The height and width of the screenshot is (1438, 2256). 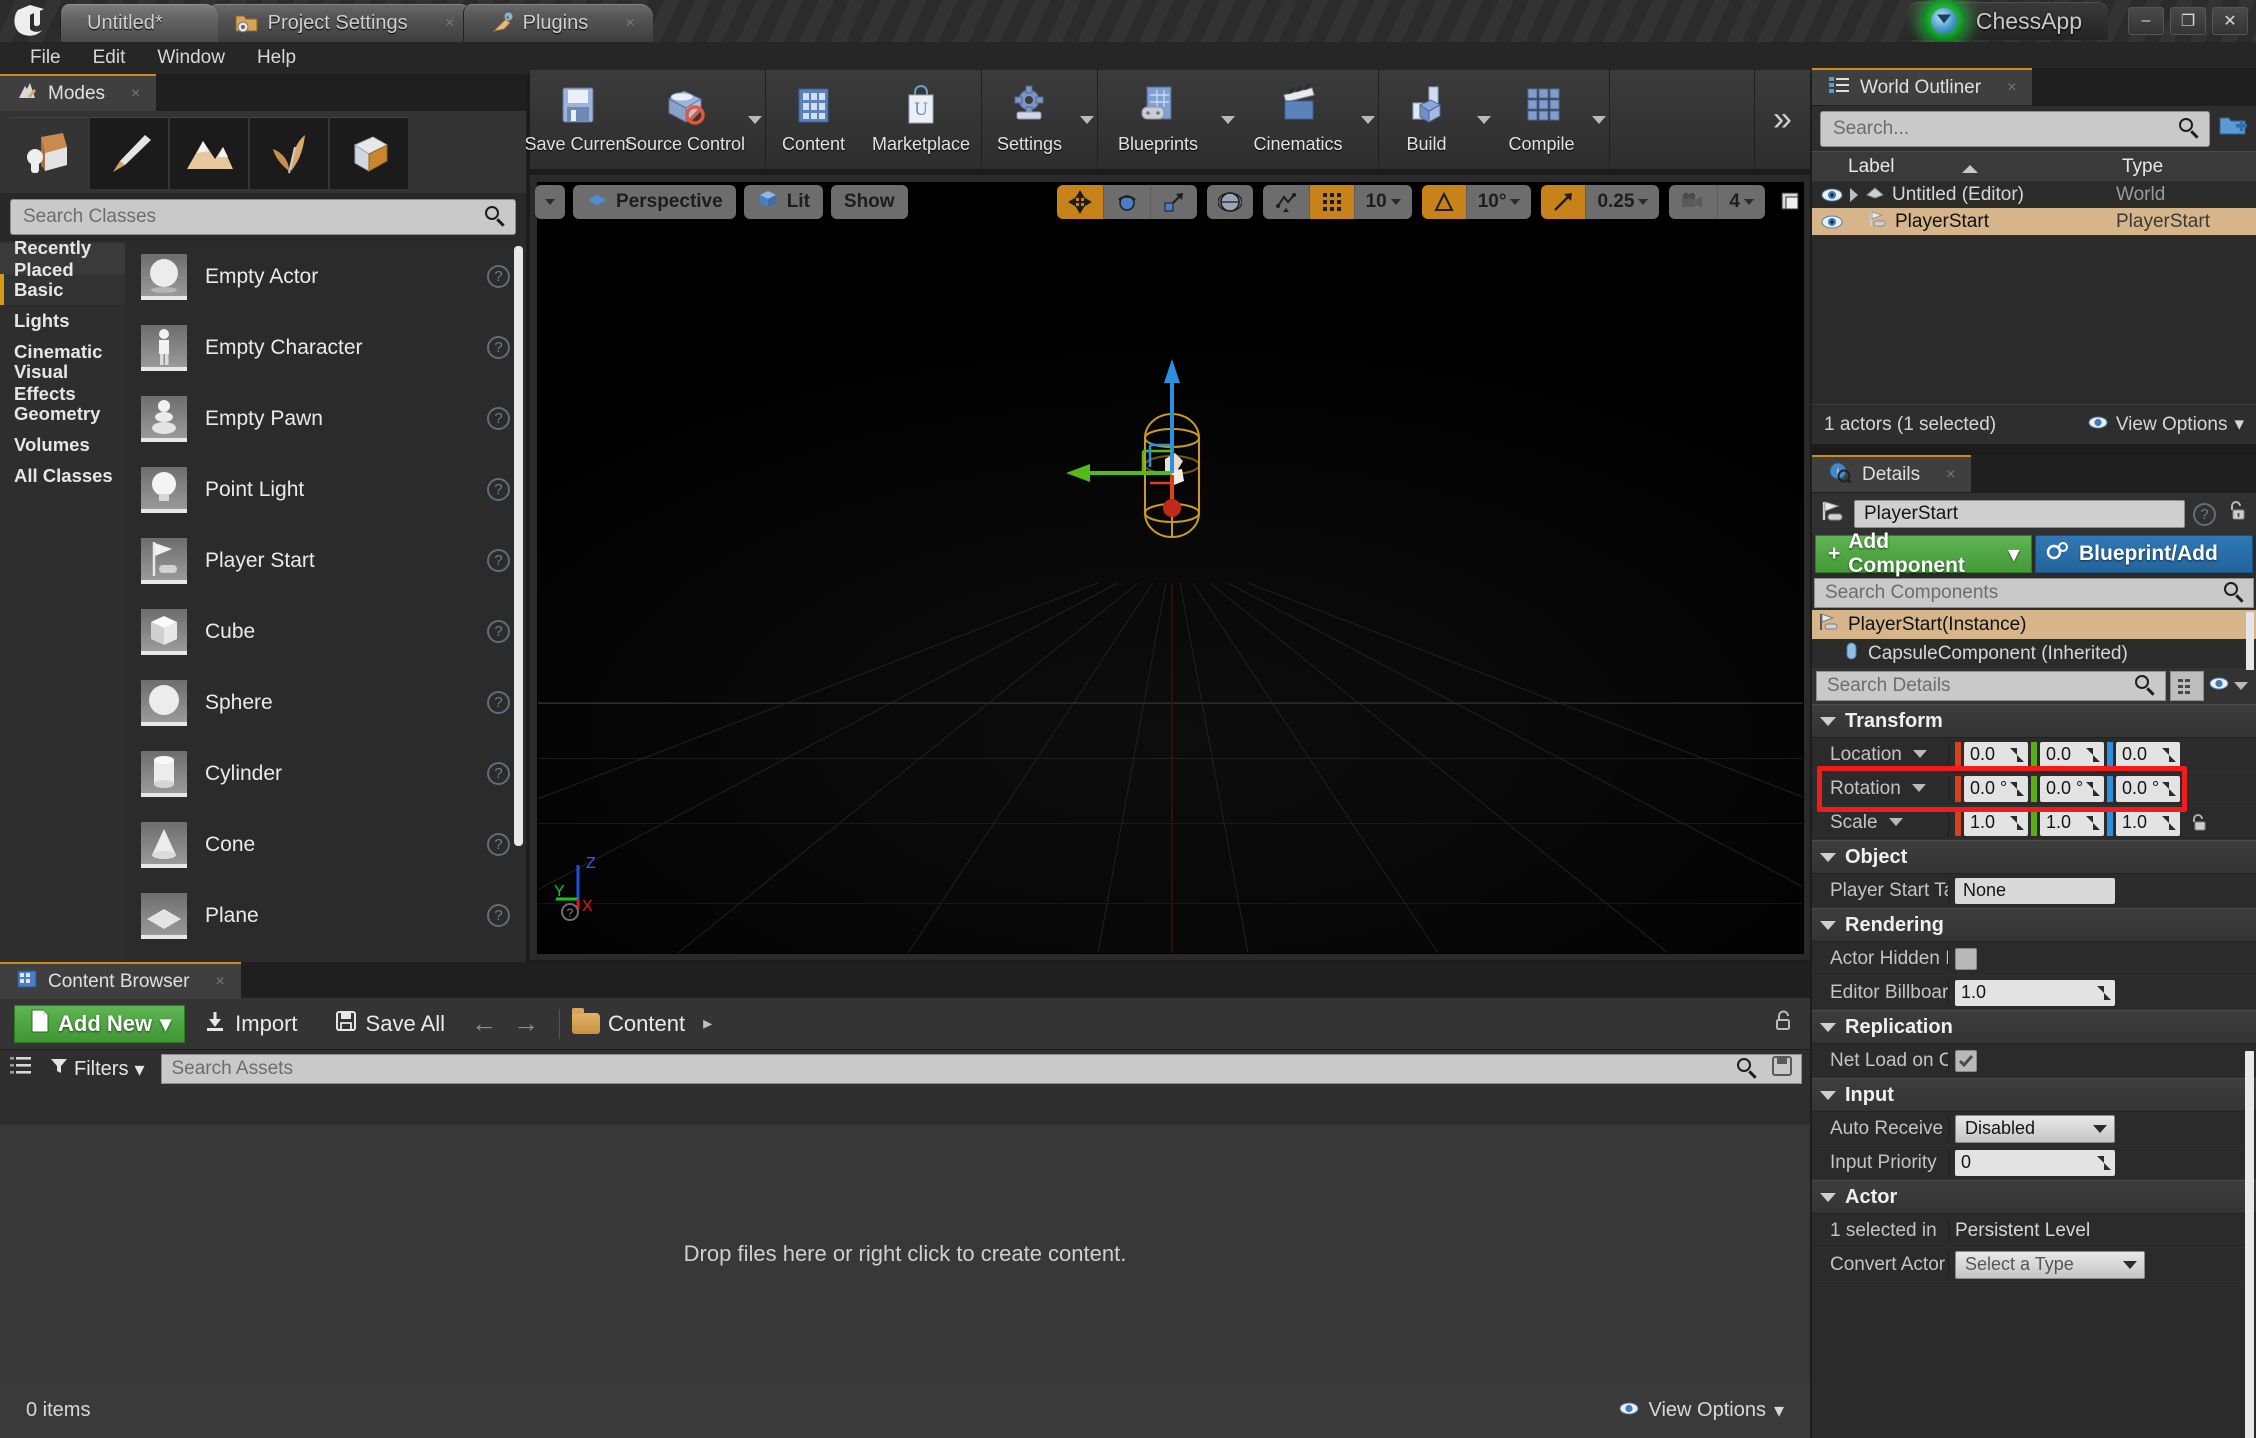 I want to click on class-item-cylinder: Cylinder ?, so click(x=325, y=773).